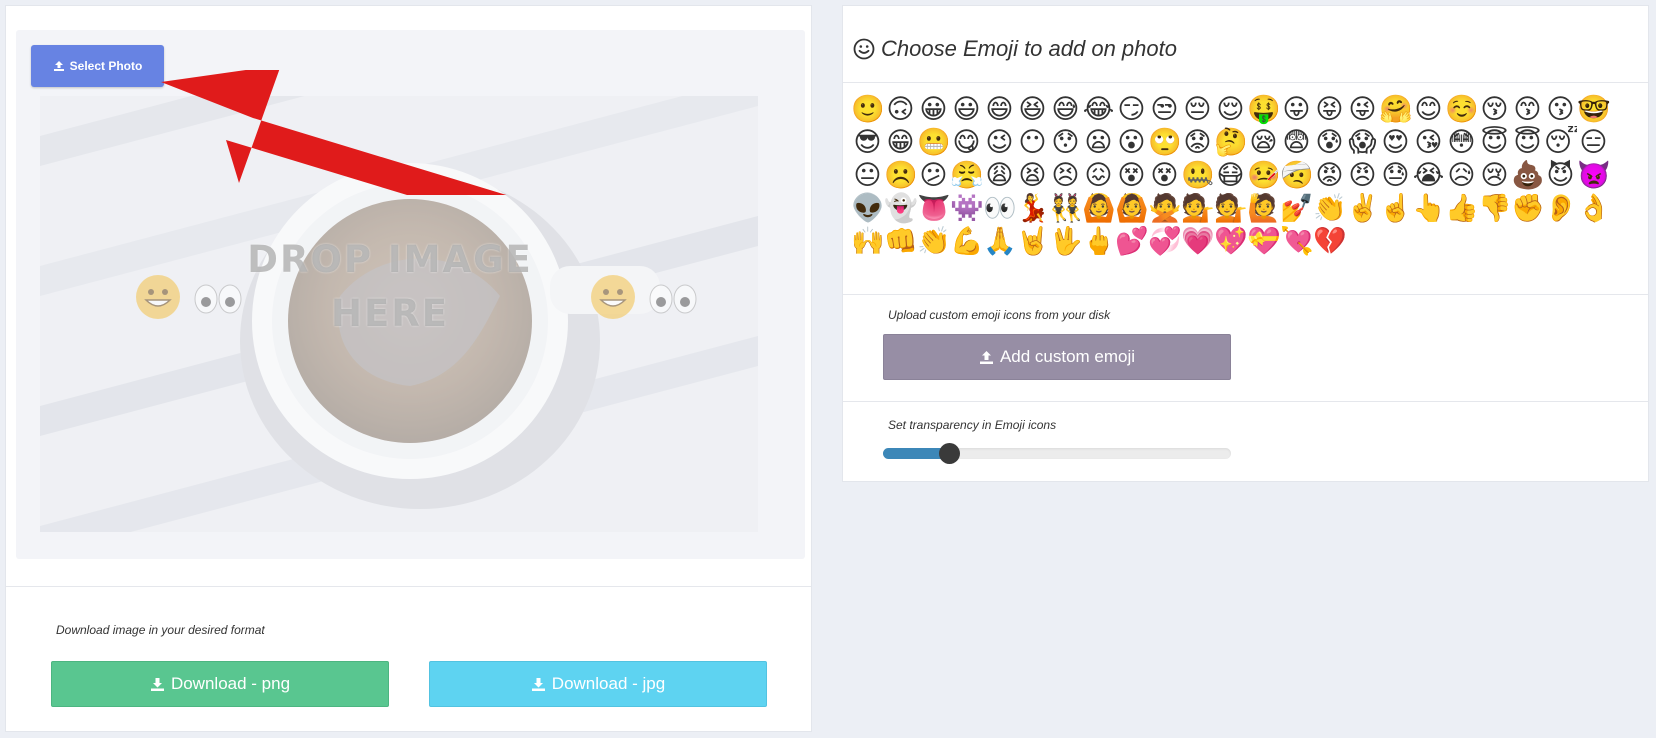  I want to click on emoji-option: 😷, so click(1230, 175).